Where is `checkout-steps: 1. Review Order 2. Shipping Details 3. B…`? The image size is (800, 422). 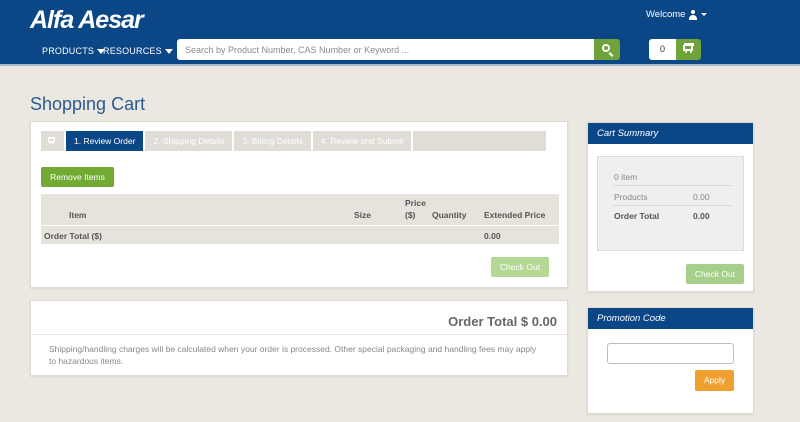
checkout-steps: 1. Review Order 2. Shipping Details 3. B… is located at coordinates (294, 141).